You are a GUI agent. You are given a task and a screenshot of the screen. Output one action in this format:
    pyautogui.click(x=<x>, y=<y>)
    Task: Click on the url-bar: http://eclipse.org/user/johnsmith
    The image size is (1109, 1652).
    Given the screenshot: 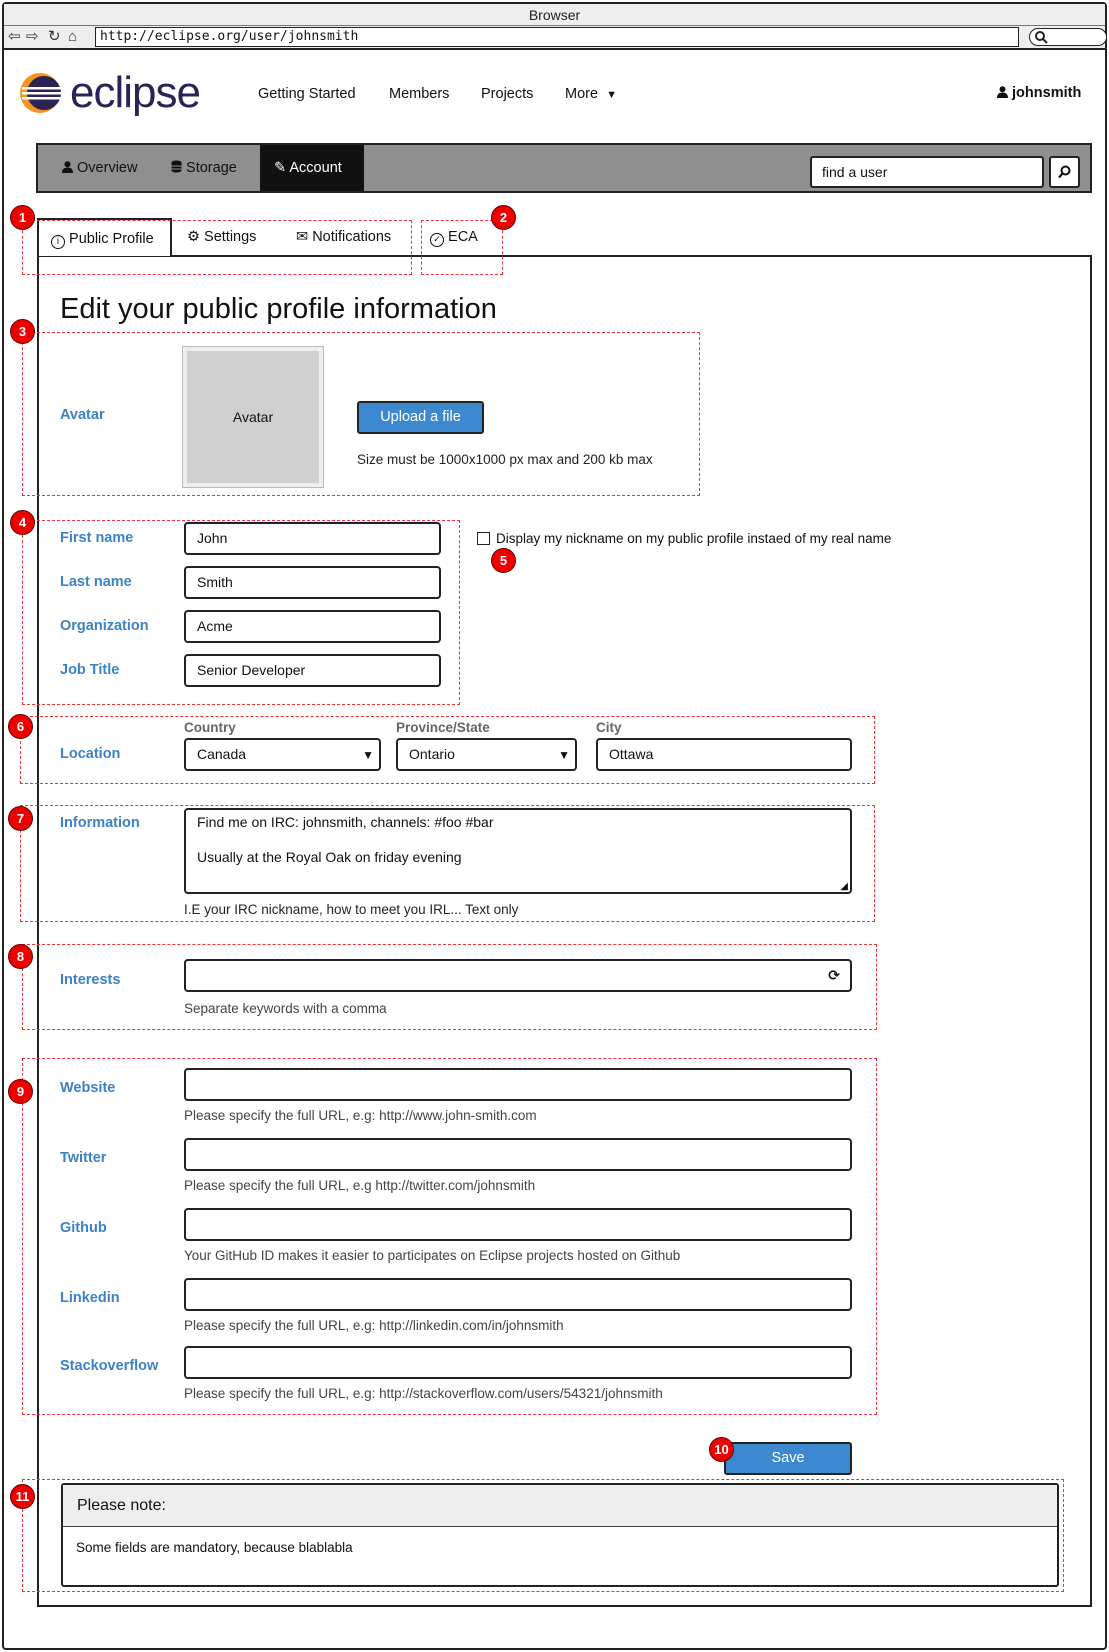 What is the action you would take?
    pyautogui.click(x=557, y=37)
    